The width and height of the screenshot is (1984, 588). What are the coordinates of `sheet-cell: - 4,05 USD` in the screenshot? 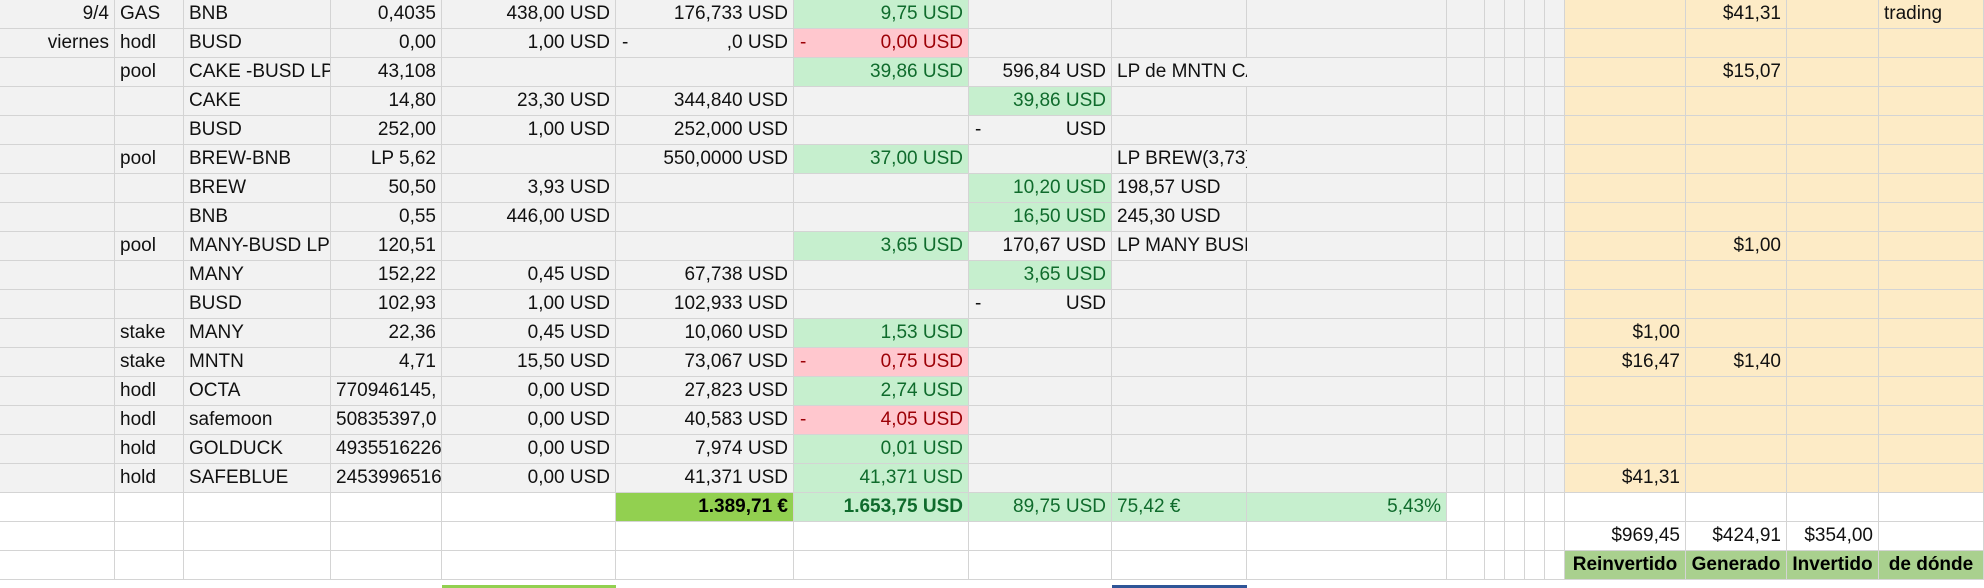 It's located at (881, 420).